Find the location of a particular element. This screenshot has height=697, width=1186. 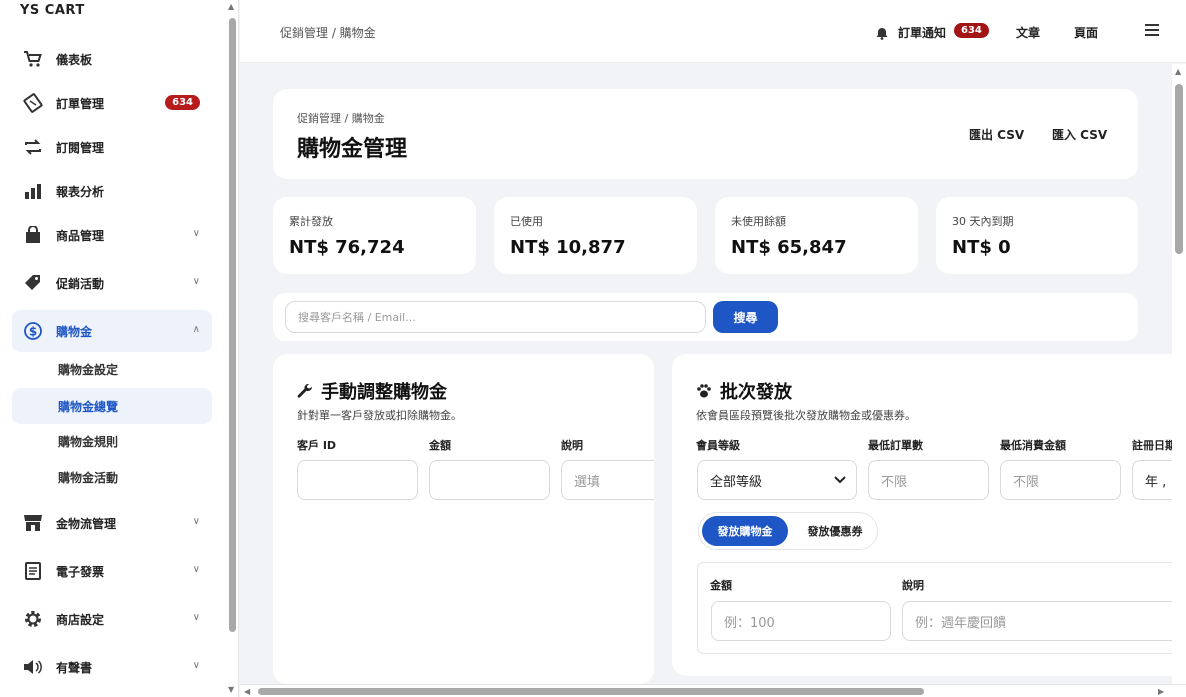

order-notification-link: 訂單通知 is located at coordinates (922, 32).